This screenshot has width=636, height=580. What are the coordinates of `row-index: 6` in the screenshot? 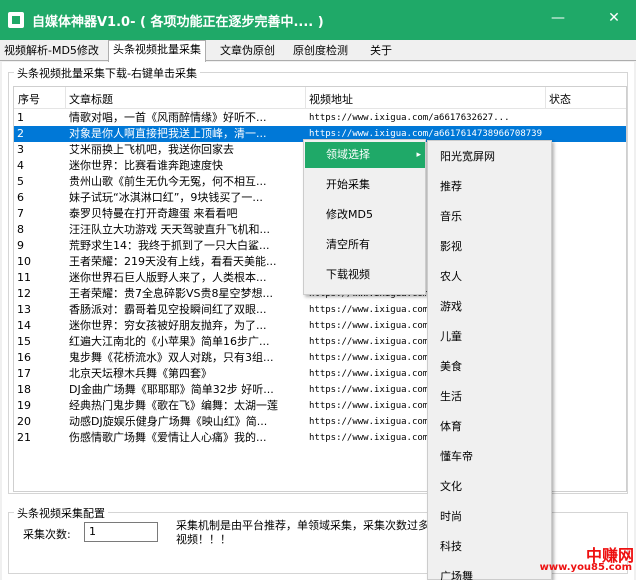 It's located at (20, 197).